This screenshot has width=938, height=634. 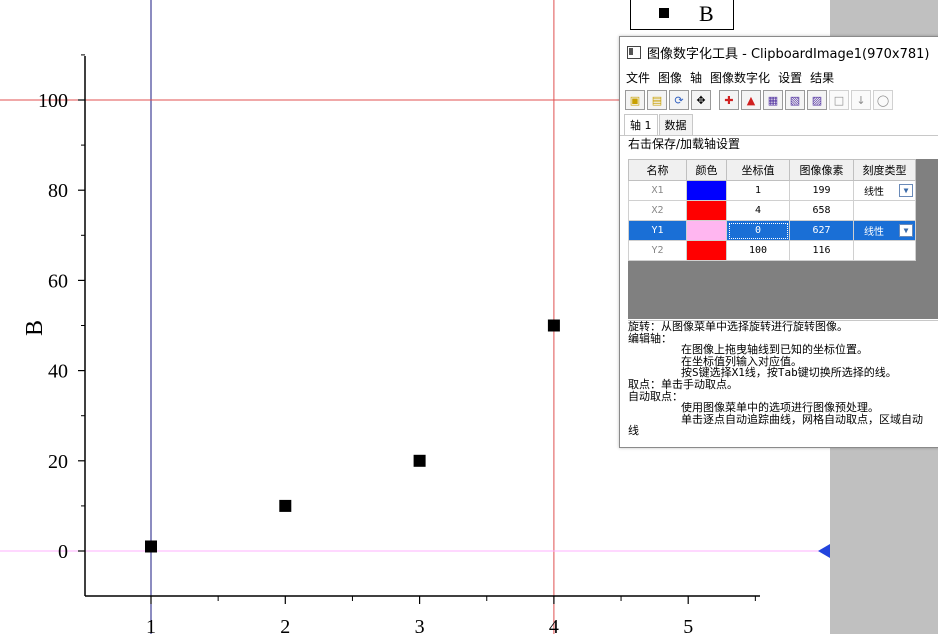 I want to click on axis-row-value: 1, so click(x=758, y=190).